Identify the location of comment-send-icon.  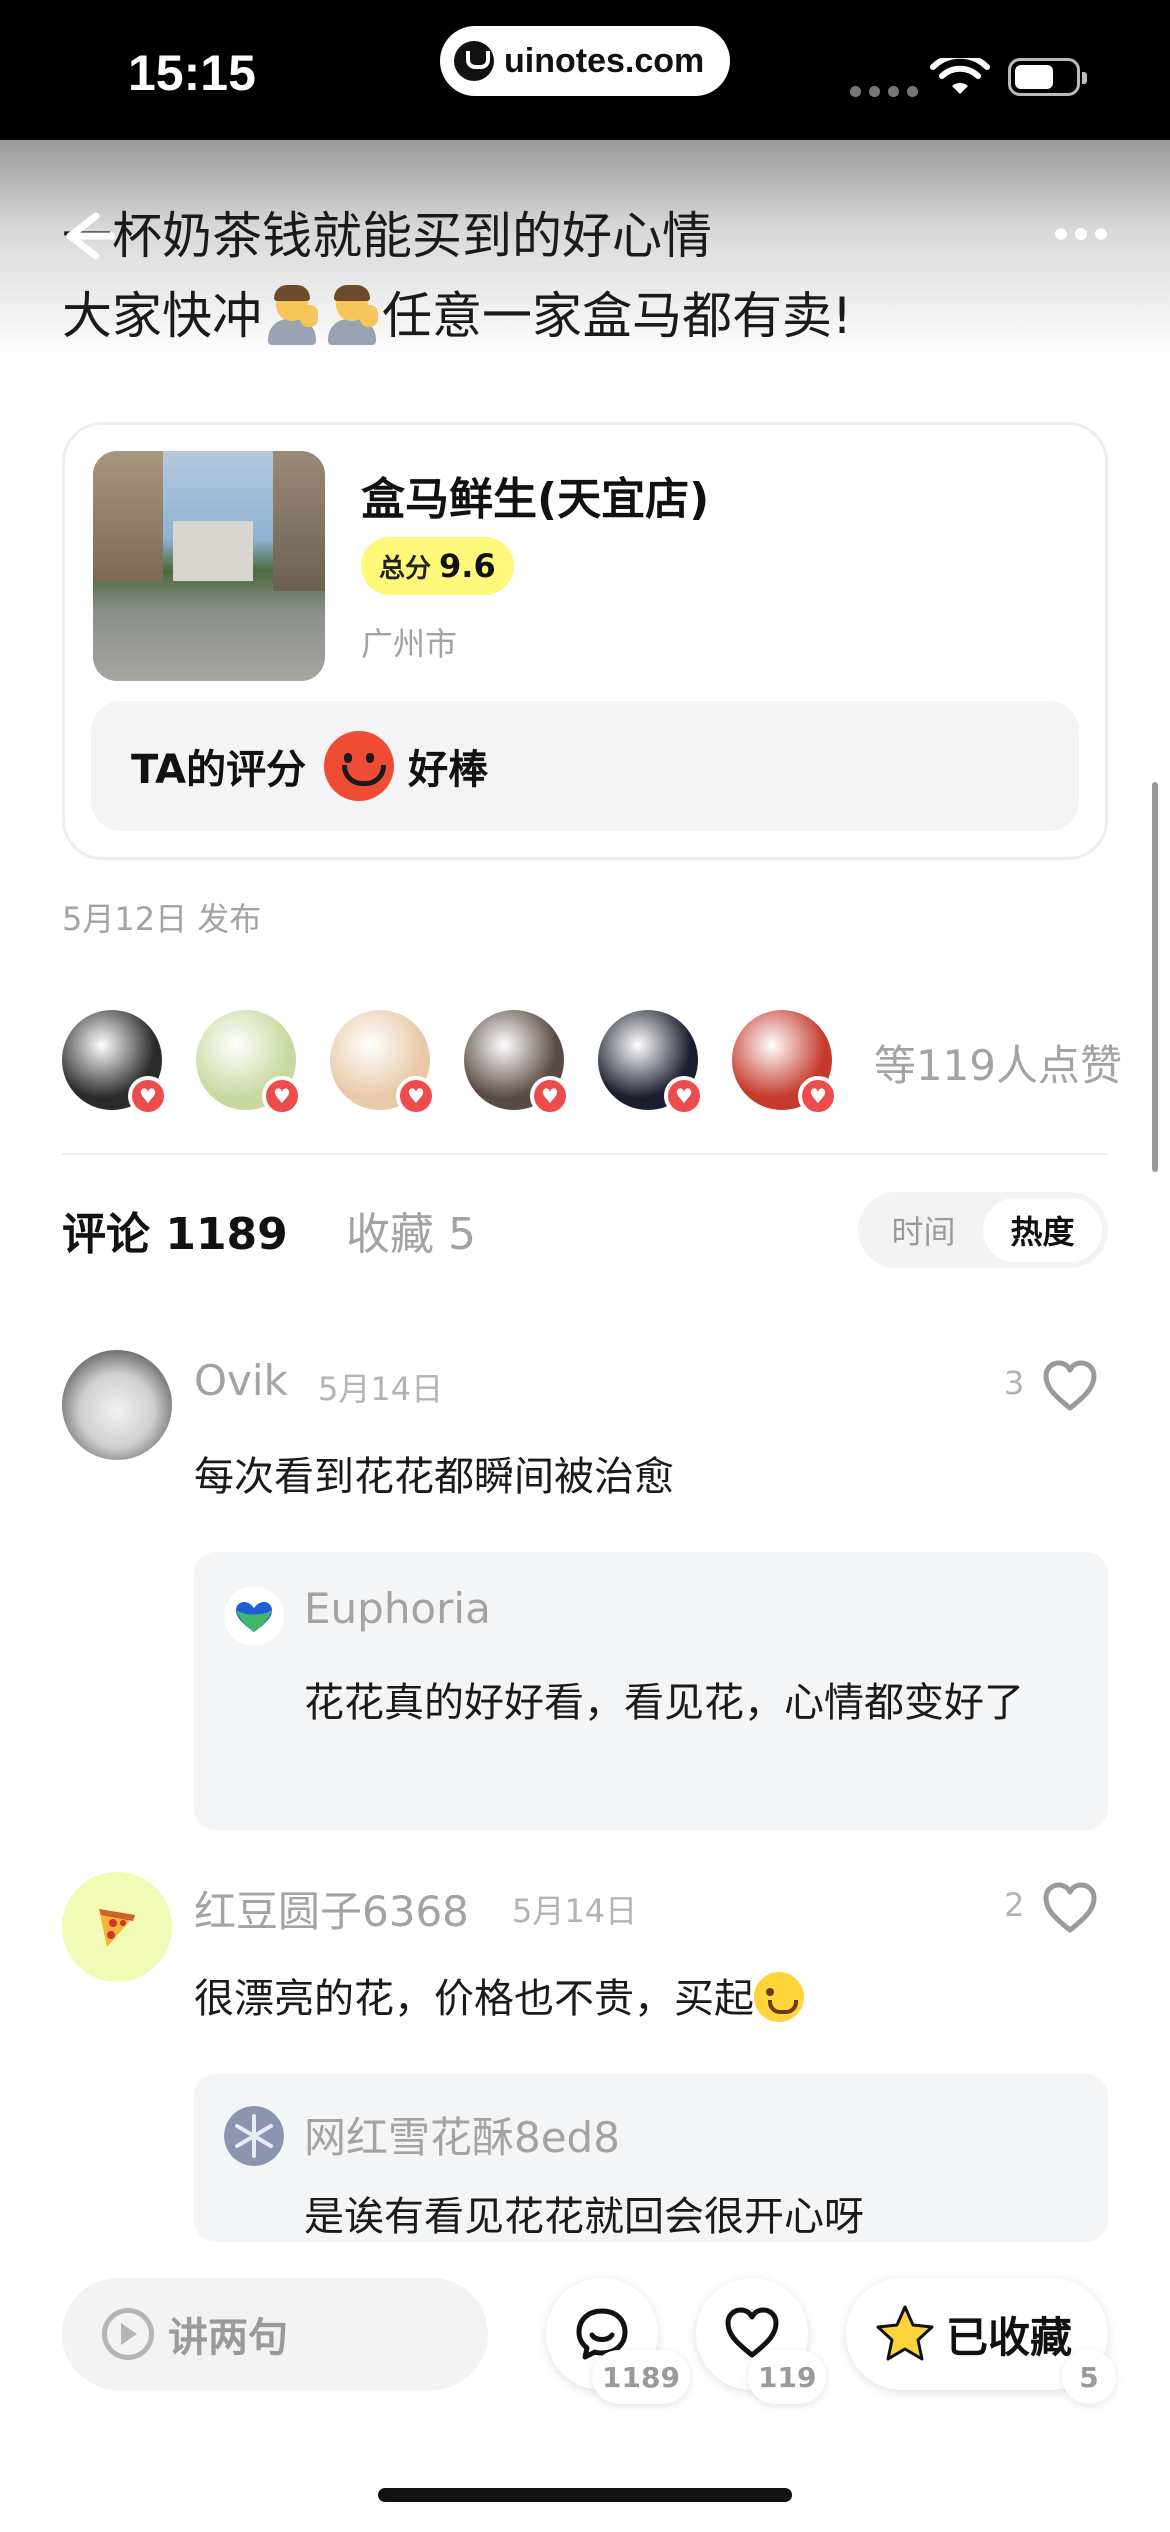
(128, 2334).